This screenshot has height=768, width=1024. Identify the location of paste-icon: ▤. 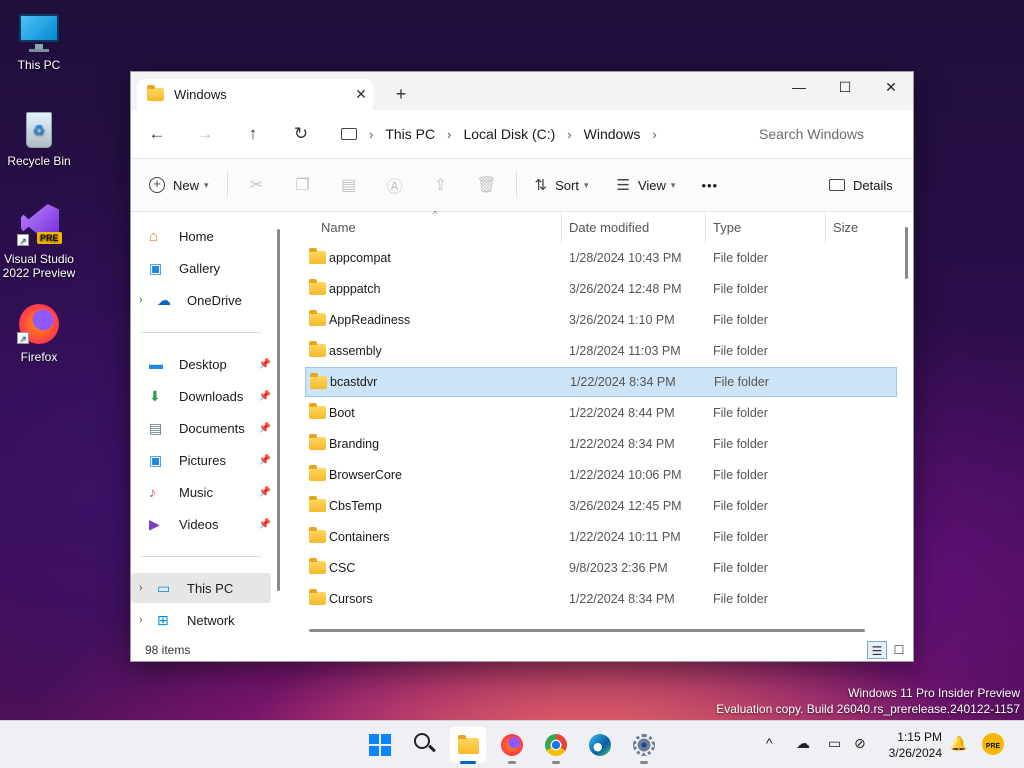
(349, 185).